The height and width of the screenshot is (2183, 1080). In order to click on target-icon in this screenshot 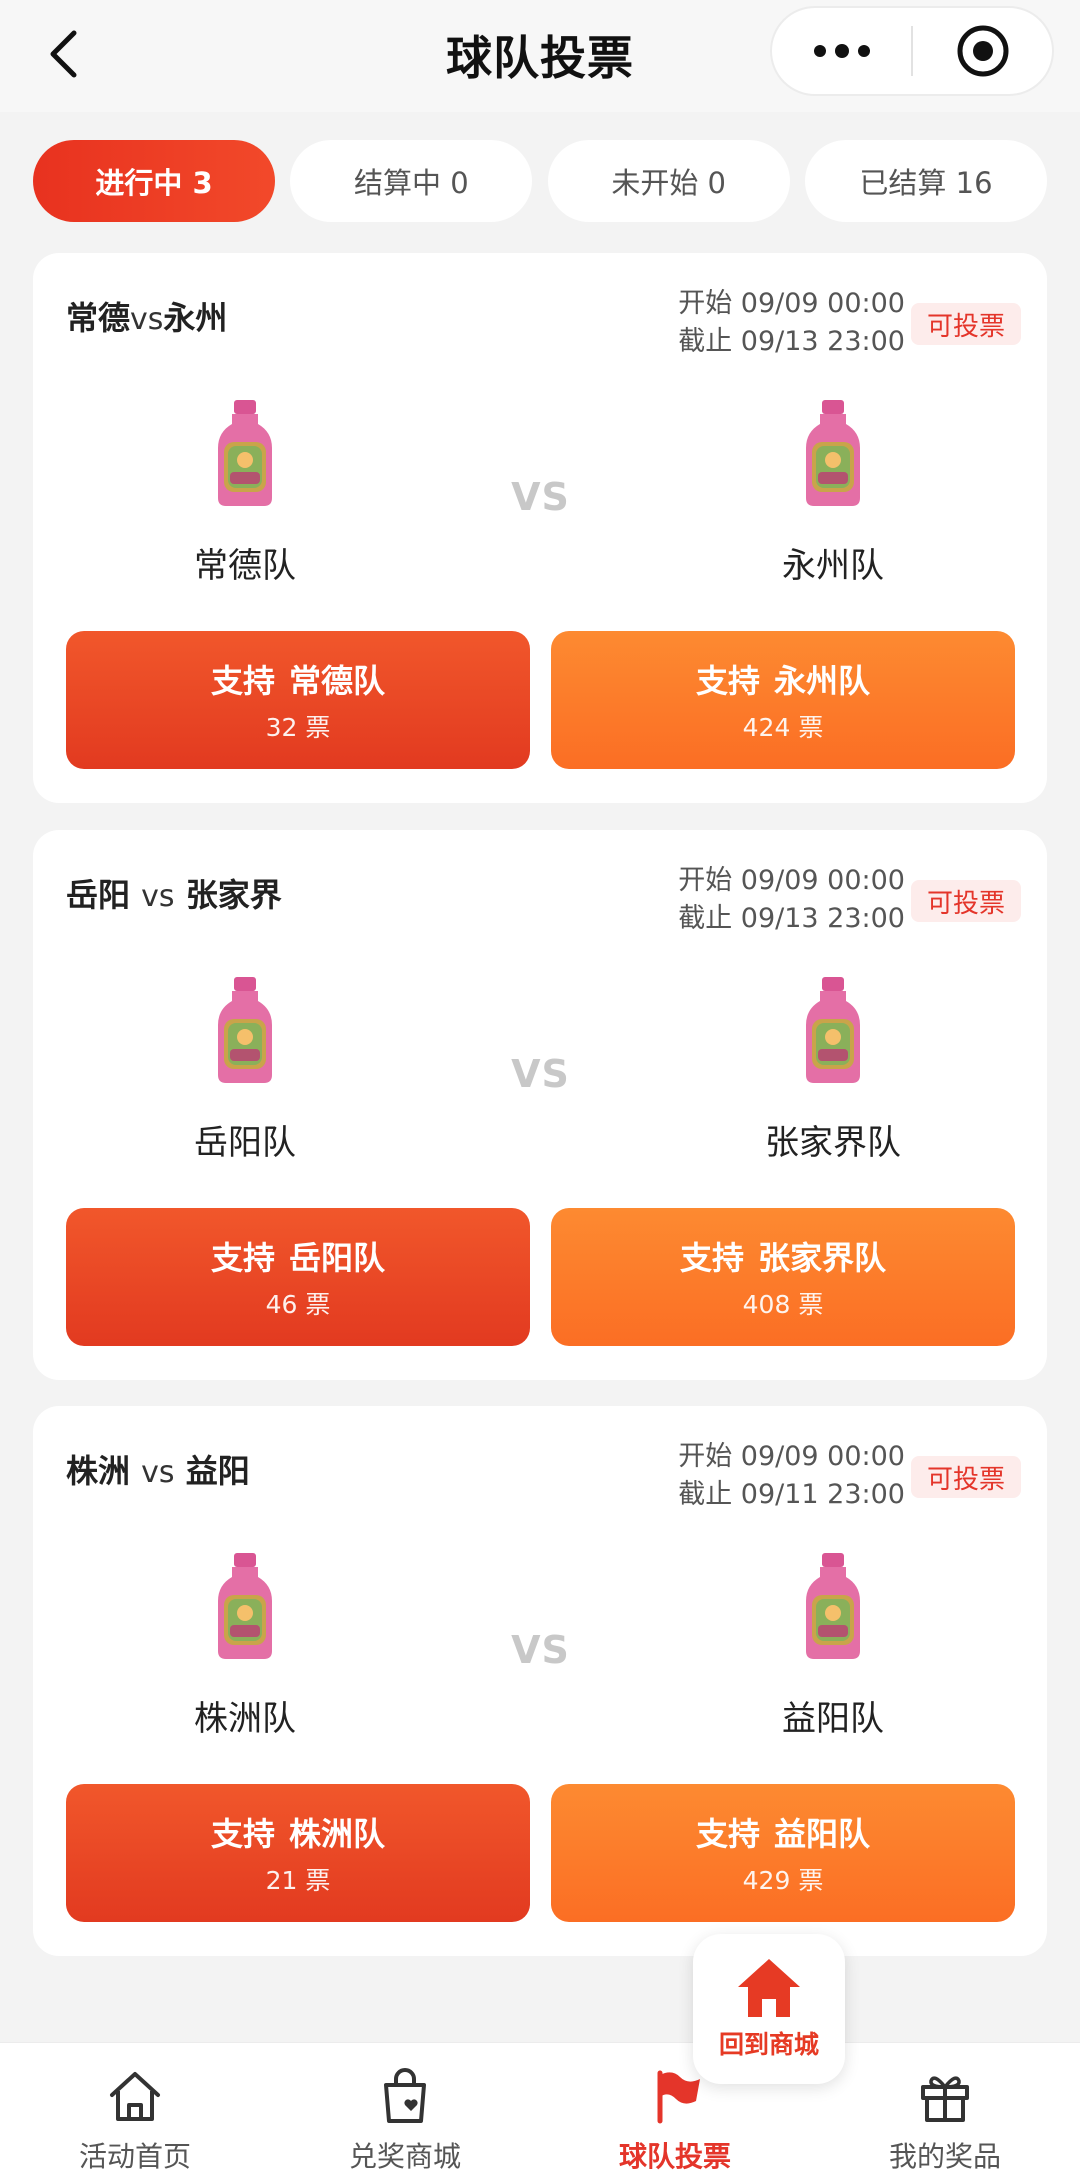, I will do `click(982, 51)`.